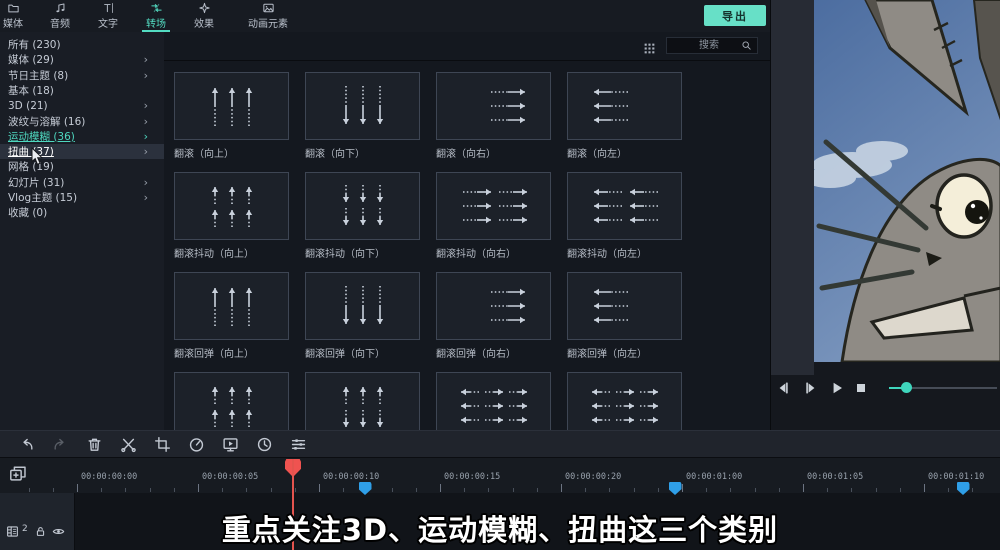  What do you see at coordinates (196, 444) in the screenshot?
I see `speed-button` at bounding box center [196, 444].